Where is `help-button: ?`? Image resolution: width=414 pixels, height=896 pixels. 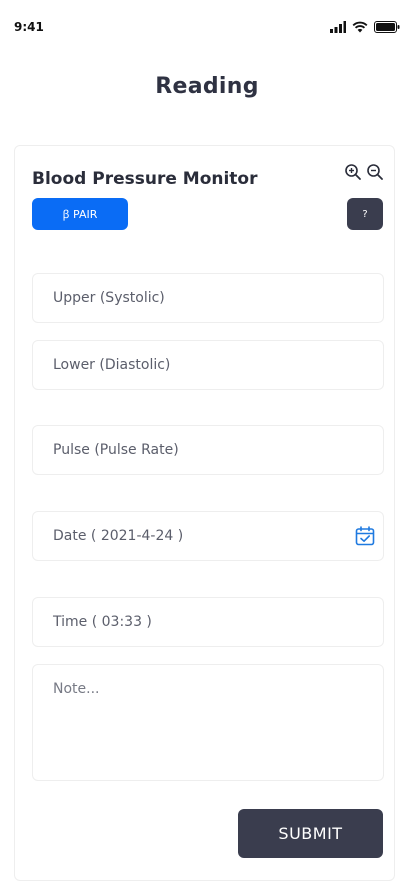
help-button: ? is located at coordinates (365, 214).